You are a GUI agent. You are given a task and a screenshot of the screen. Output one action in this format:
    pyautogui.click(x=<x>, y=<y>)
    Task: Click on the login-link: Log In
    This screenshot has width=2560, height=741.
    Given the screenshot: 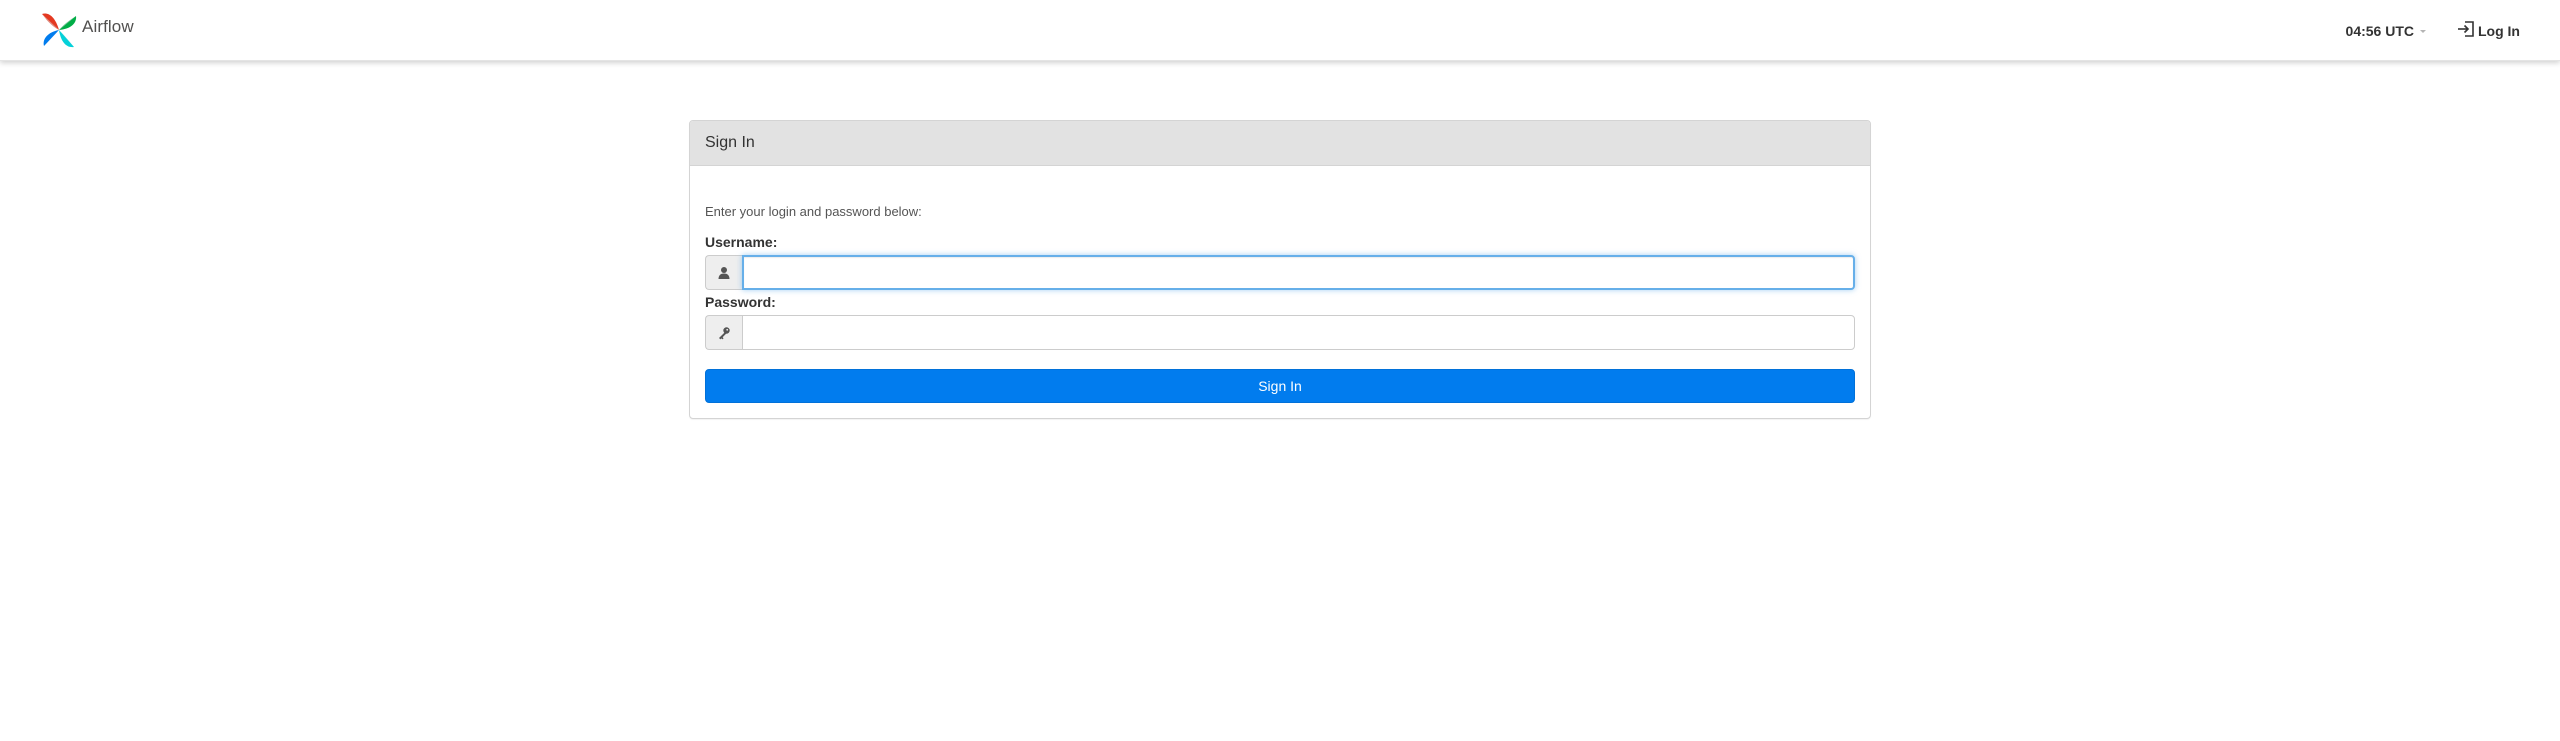 What is the action you would take?
    pyautogui.click(x=2488, y=30)
    